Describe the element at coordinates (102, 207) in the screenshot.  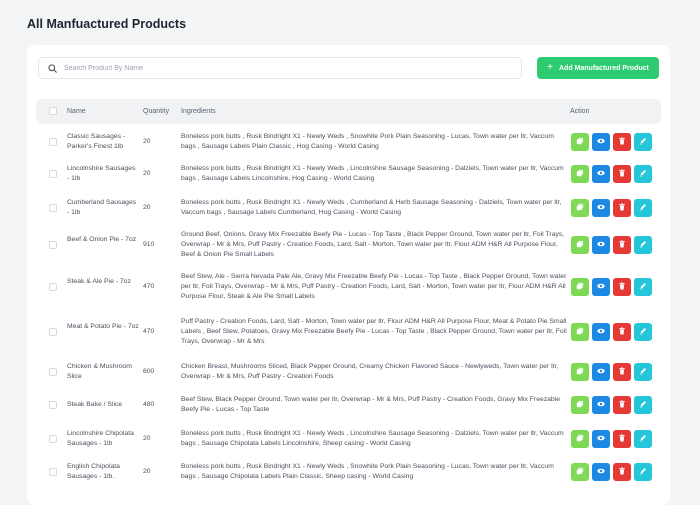
I see `product-name: Cumberland Sausages - 1lb` at that location.